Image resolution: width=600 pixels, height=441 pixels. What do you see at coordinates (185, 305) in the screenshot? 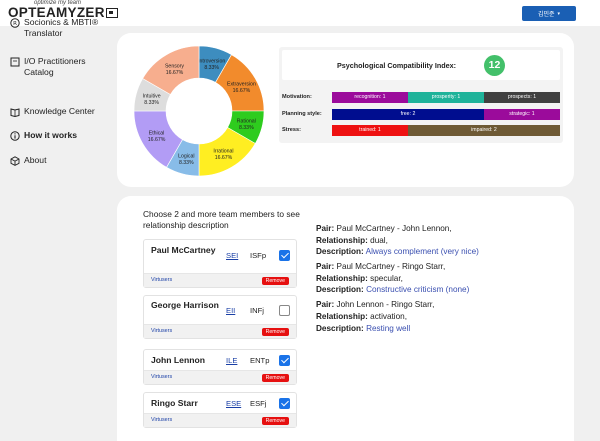
I see `member-name: George Harrison` at bounding box center [185, 305].